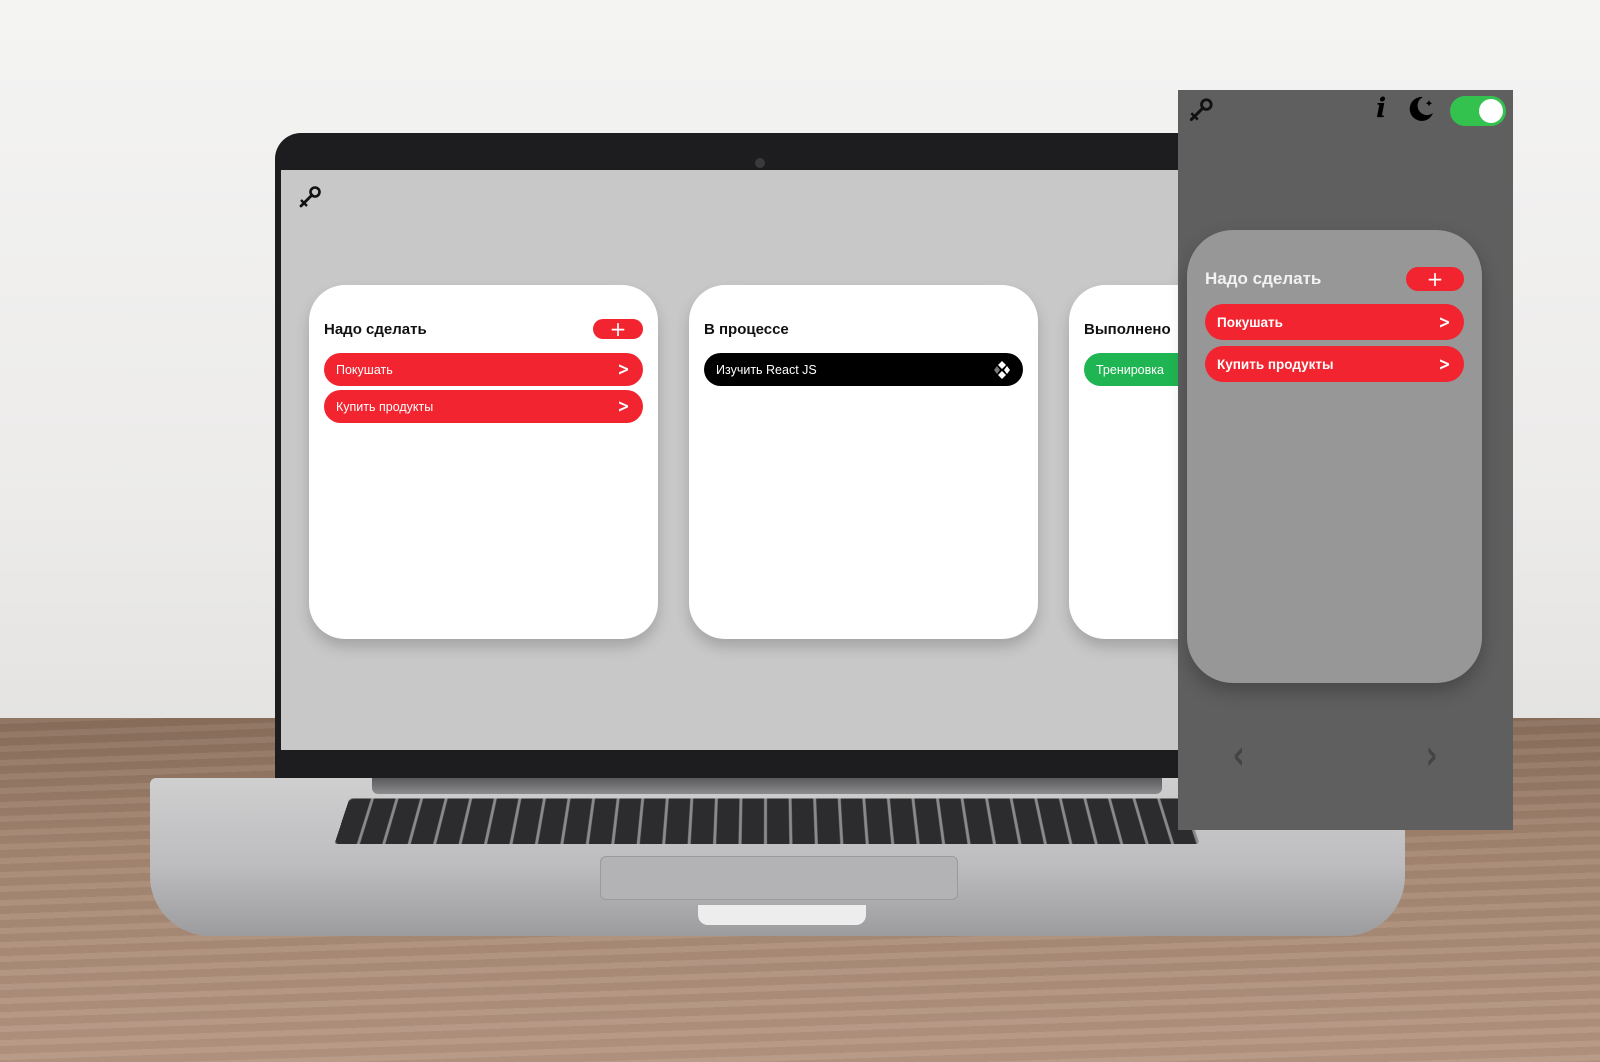  What do you see at coordinates (863, 329) in the screenshot?
I see `column-header: В процессе` at bounding box center [863, 329].